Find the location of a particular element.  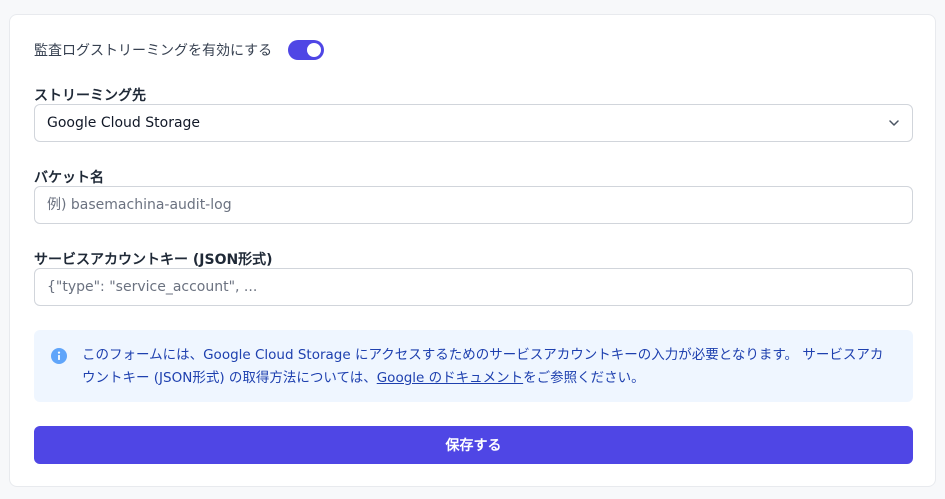

destination-selected-value: Google Cloud Storage is located at coordinates (124, 123).